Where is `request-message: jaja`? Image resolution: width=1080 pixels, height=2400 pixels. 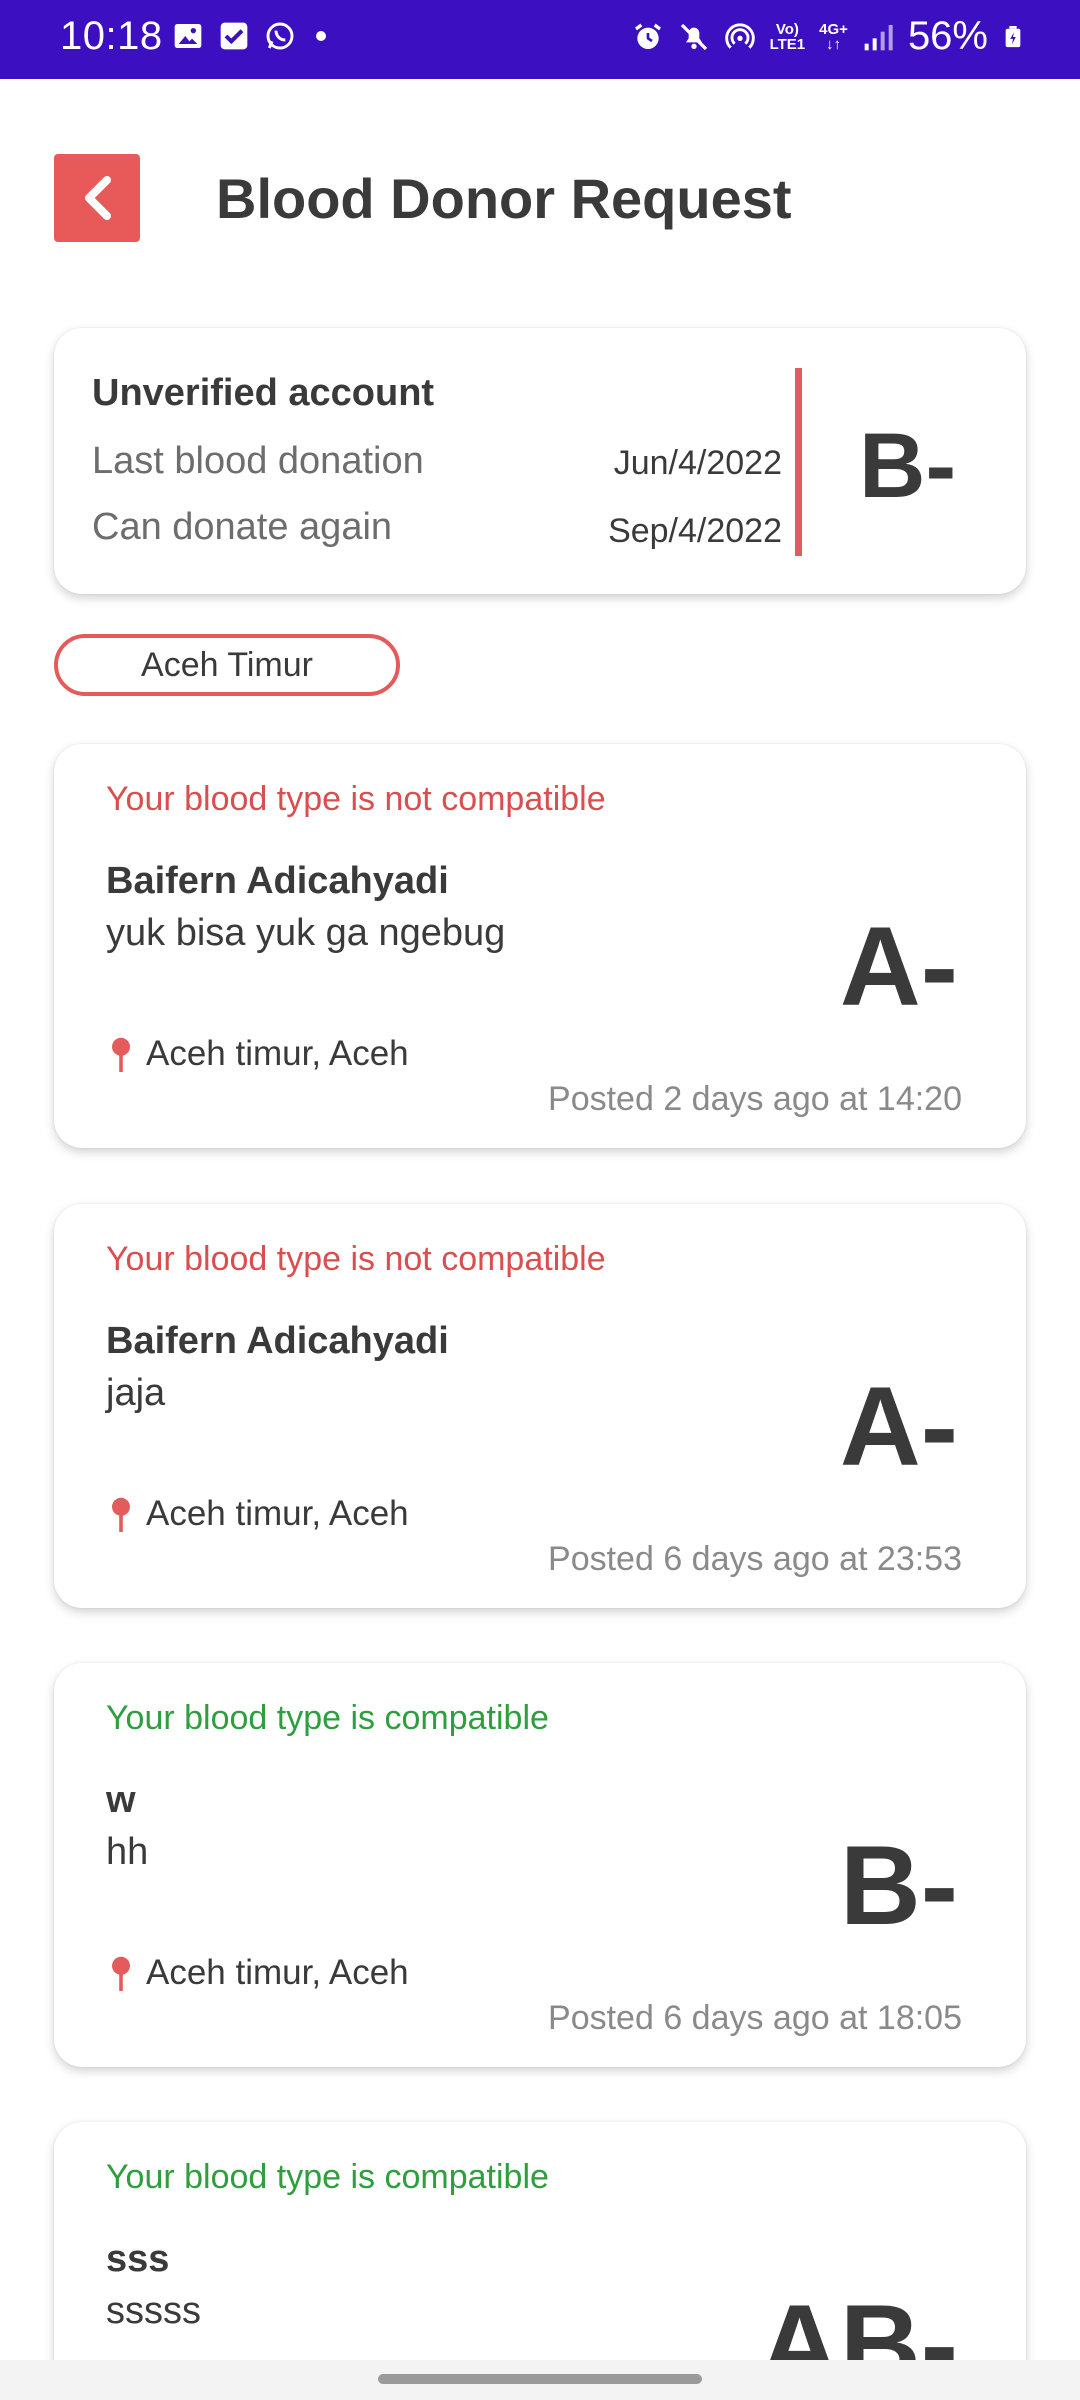 request-message: jaja is located at coordinates (136, 1393).